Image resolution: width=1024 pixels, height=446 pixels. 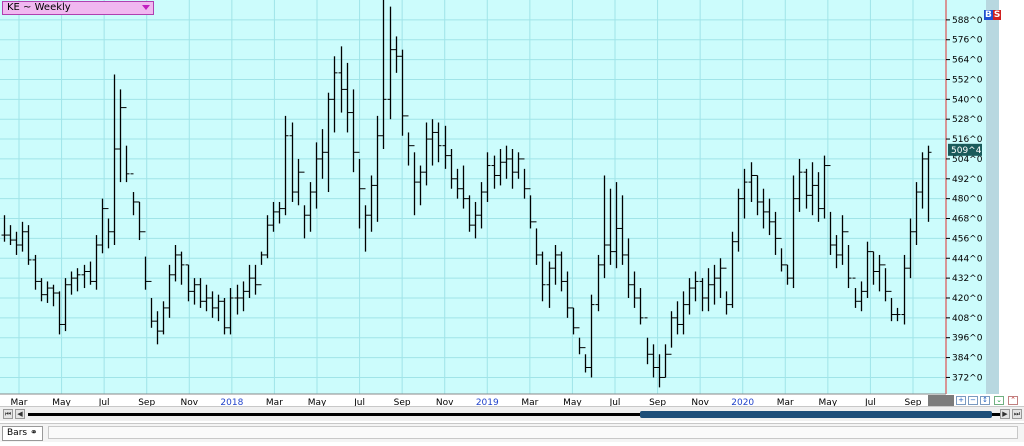 I want to click on link-icon: ⚭, so click(x=33, y=433).